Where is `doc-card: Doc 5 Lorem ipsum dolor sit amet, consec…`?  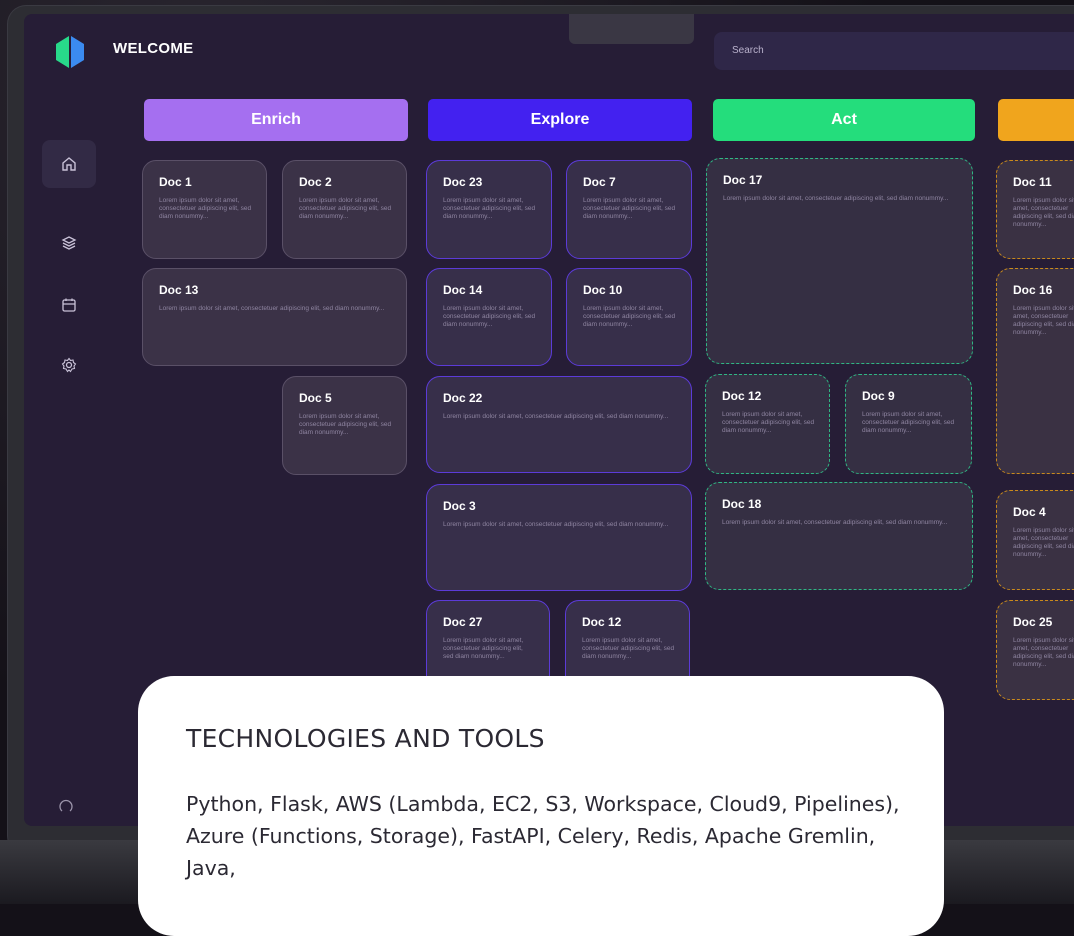
doc-card: Doc 5 Lorem ipsum dolor sit amet, consec… is located at coordinates (344, 425).